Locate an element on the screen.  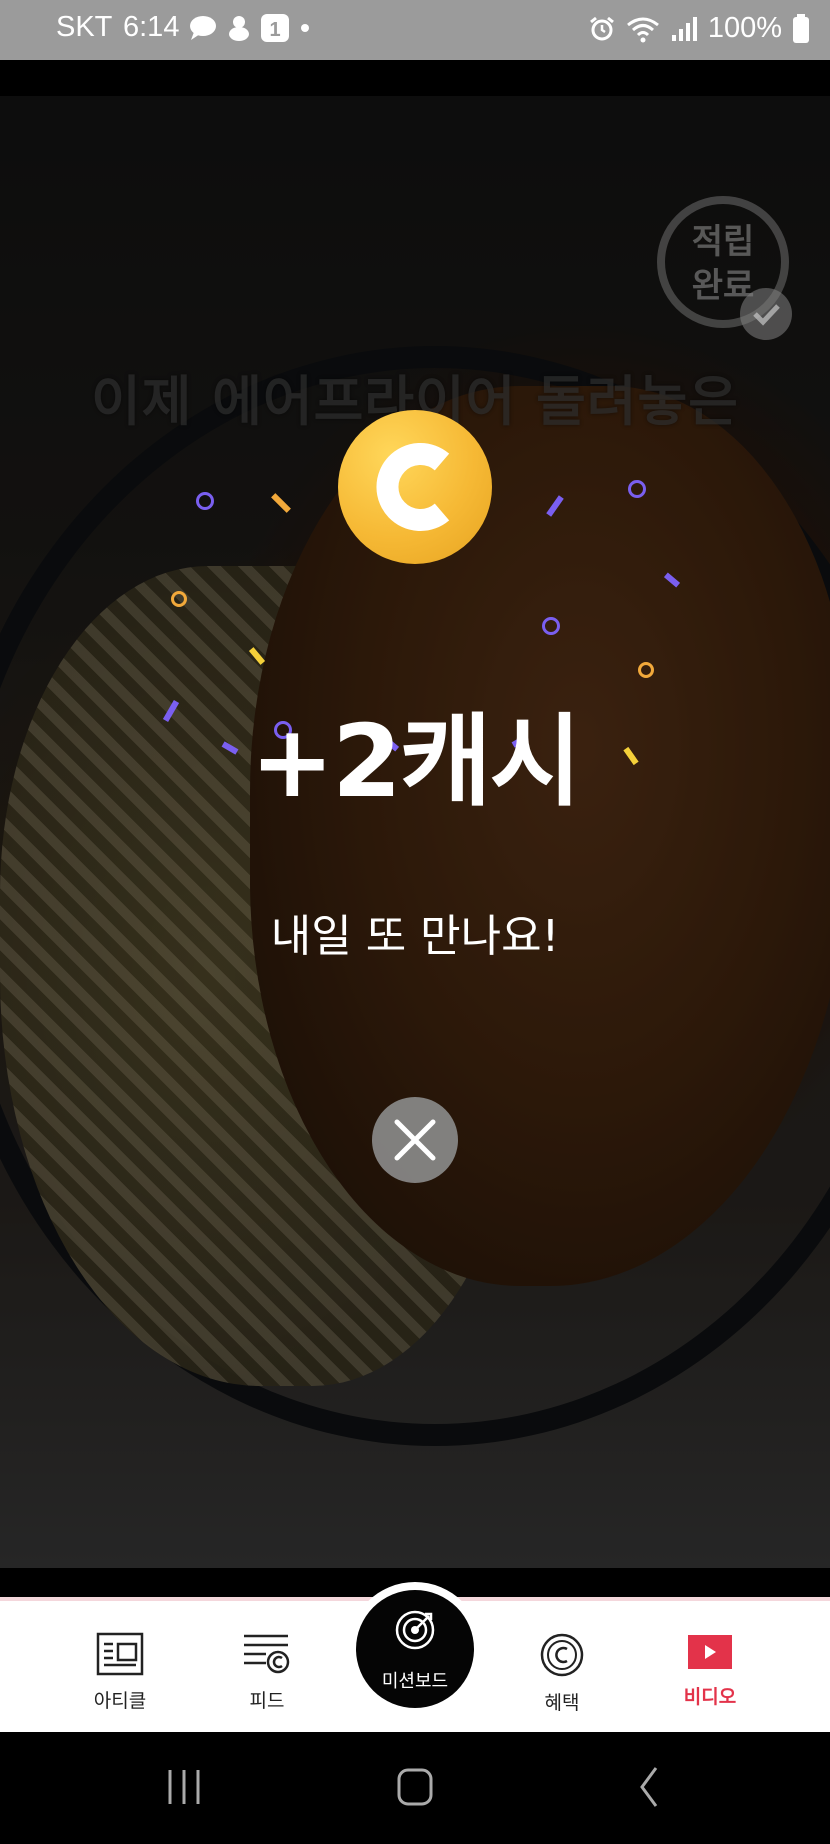
reward-amount: +2캐시 is located at coordinates (415, 761).